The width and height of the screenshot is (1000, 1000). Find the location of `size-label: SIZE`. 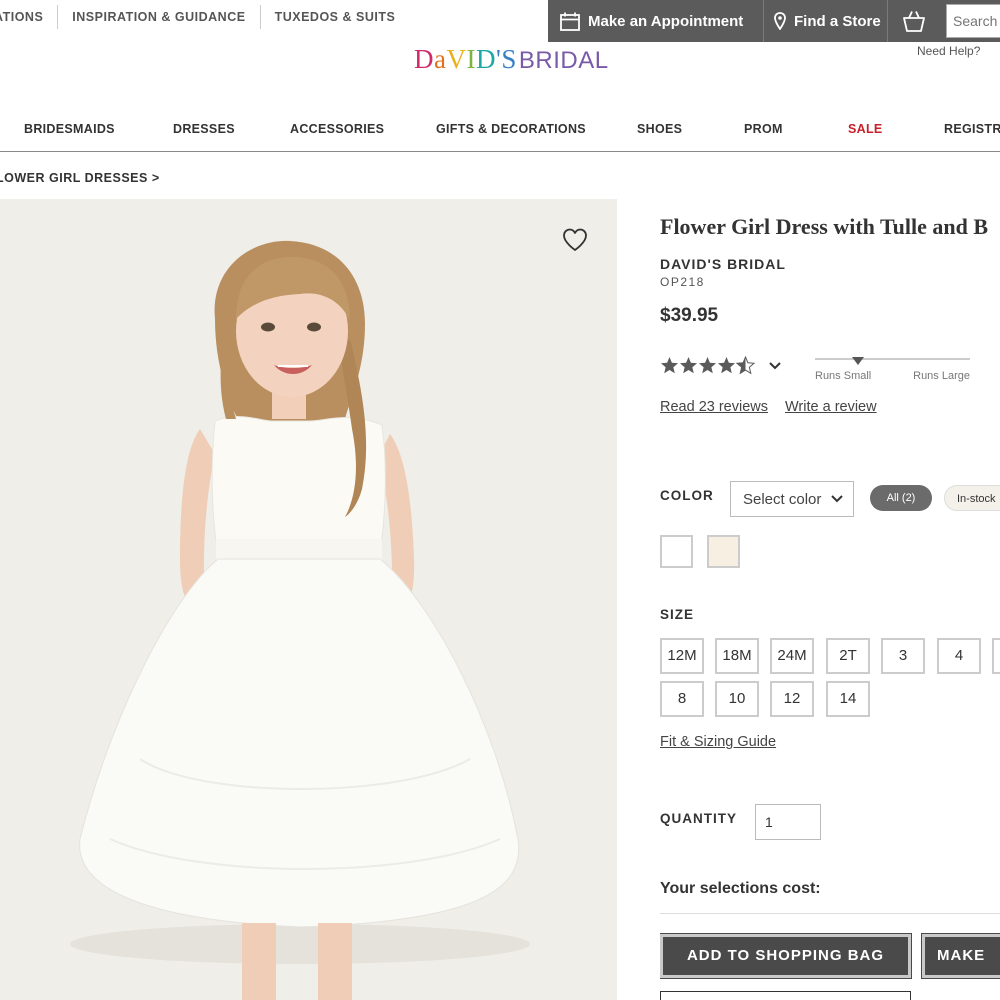

size-label: SIZE is located at coordinates (677, 614).